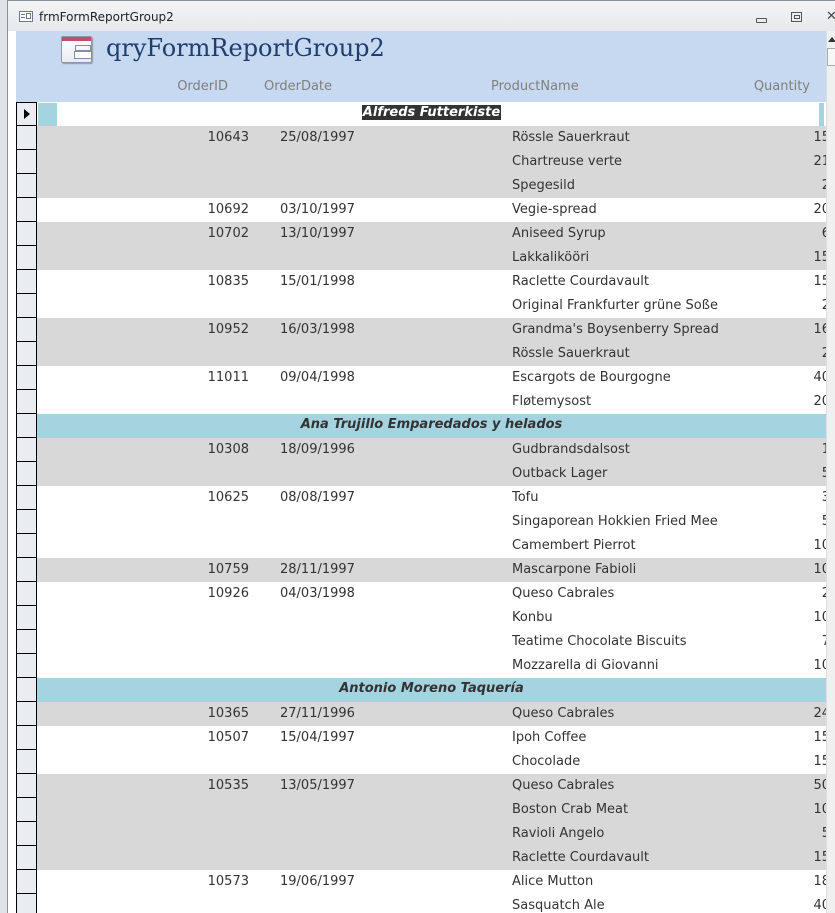 The image size is (835, 913). What do you see at coordinates (831, 57) in the screenshot?
I see `scroll-thumb` at bounding box center [831, 57].